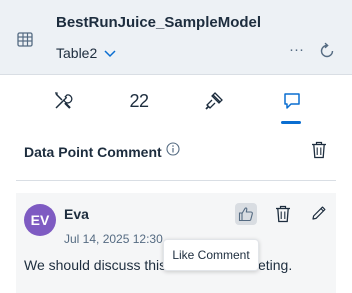 Image resolution: width=352 pixels, height=293 pixels. I want to click on tab-styling, so click(214, 104).